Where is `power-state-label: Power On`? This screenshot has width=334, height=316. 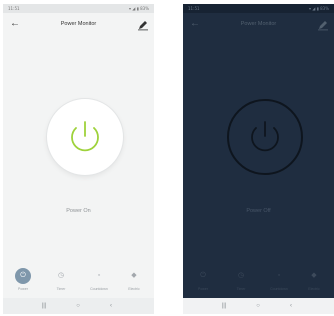 power-state-label: Power On is located at coordinates (78, 211).